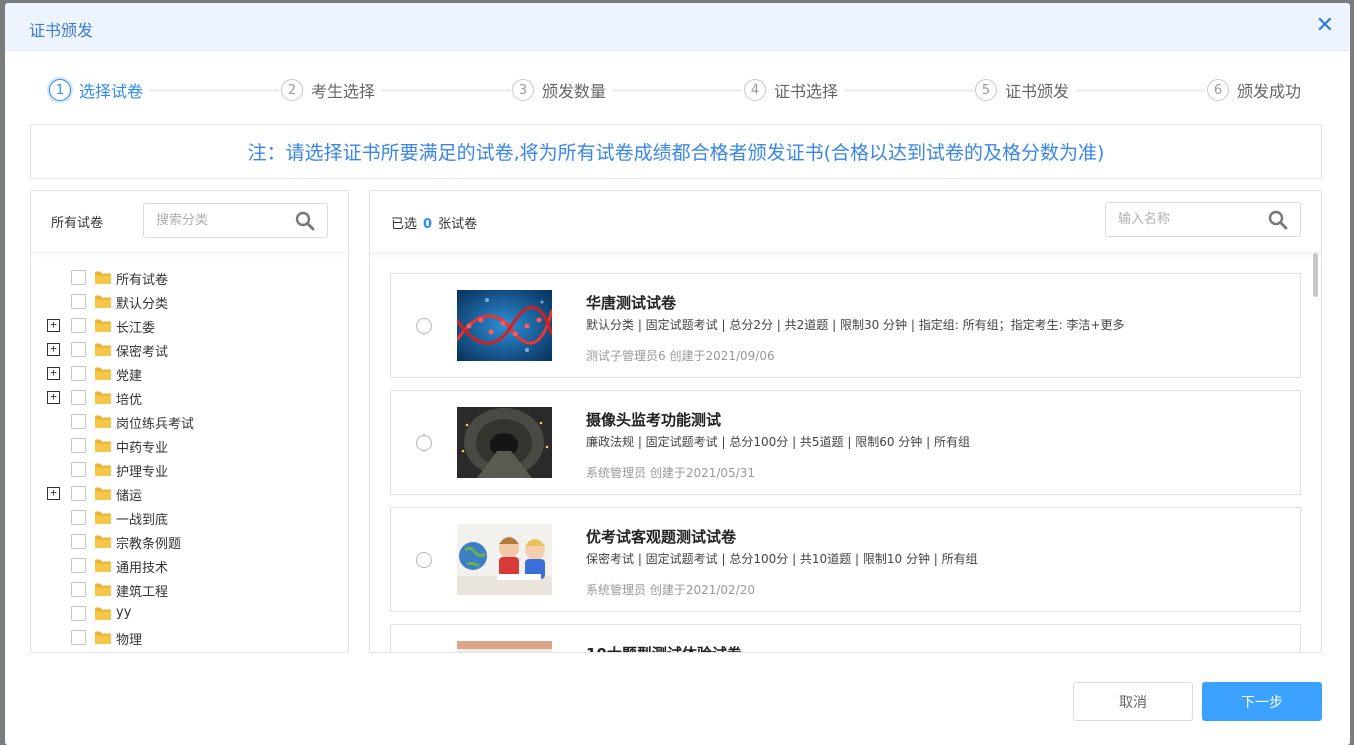 The height and width of the screenshot is (745, 1354). Describe the element at coordinates (189, 445) in the screenshot. I see `category-item: 中药专业` at that location.